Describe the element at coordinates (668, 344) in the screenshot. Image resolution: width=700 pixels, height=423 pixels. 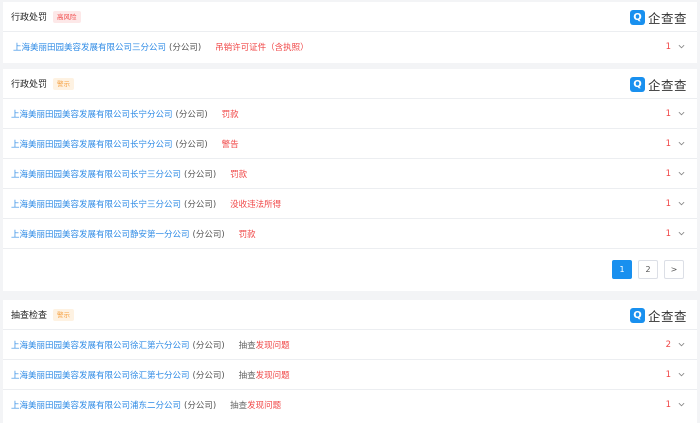
I see `record-count: 2` at that location.